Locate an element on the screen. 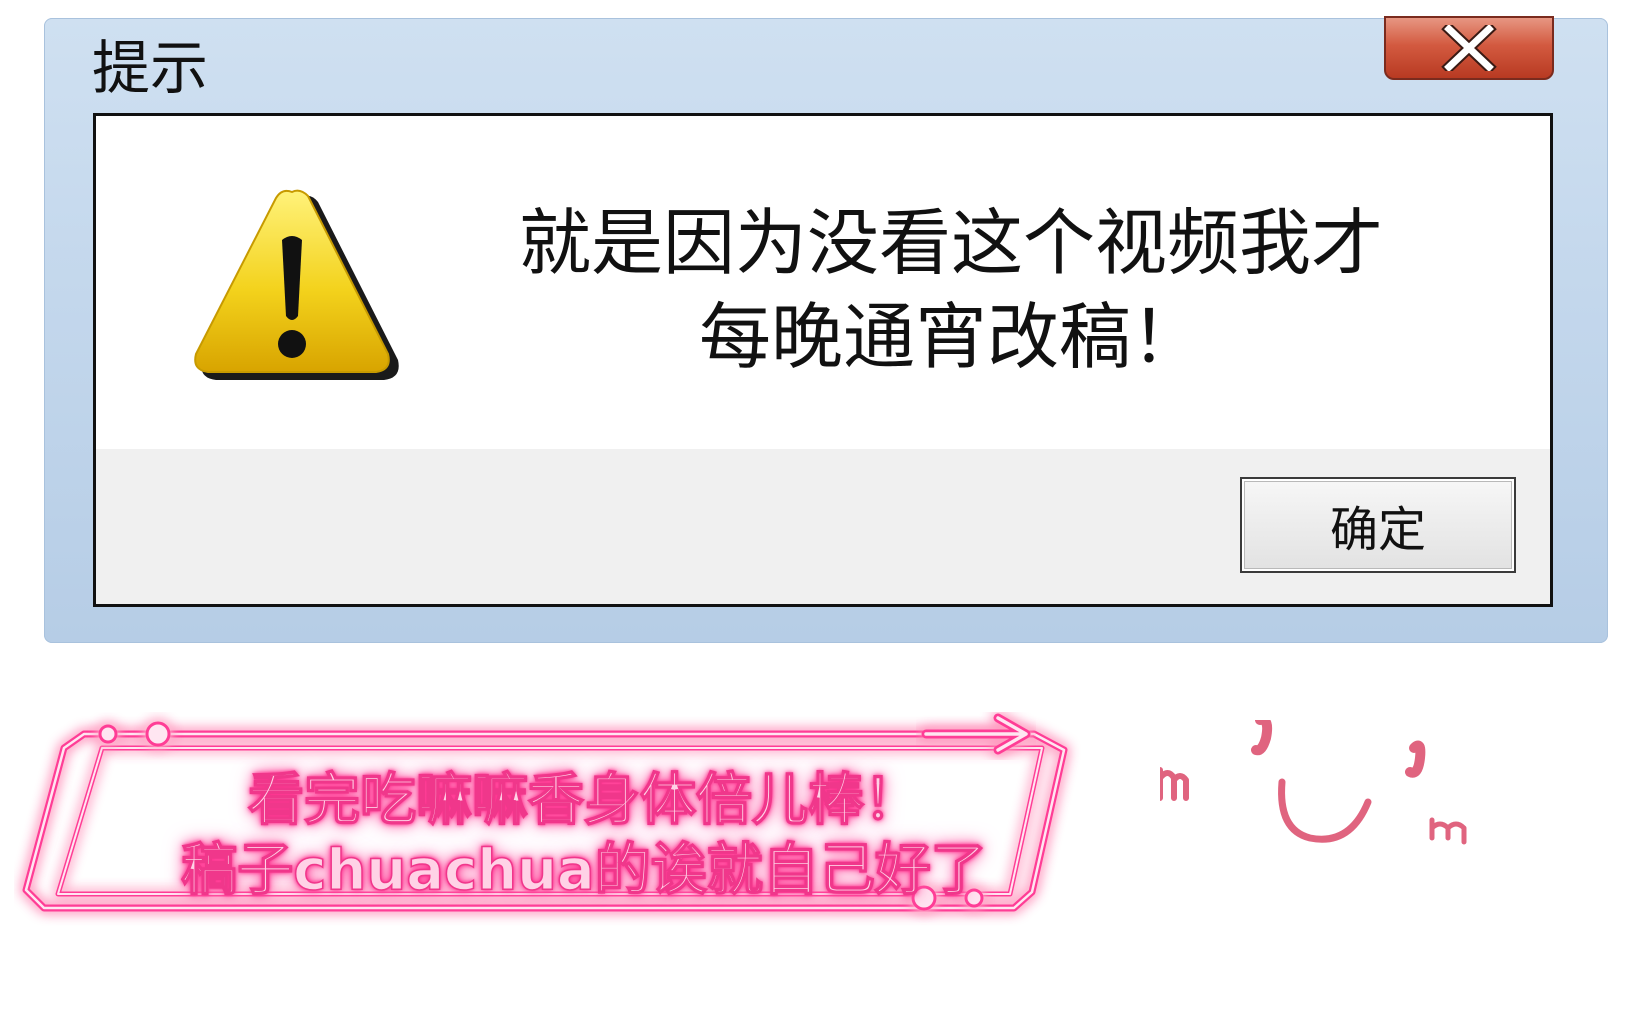 This screenshot has width=1630, height=1018. close-button is located at coordinates (1469, 48).